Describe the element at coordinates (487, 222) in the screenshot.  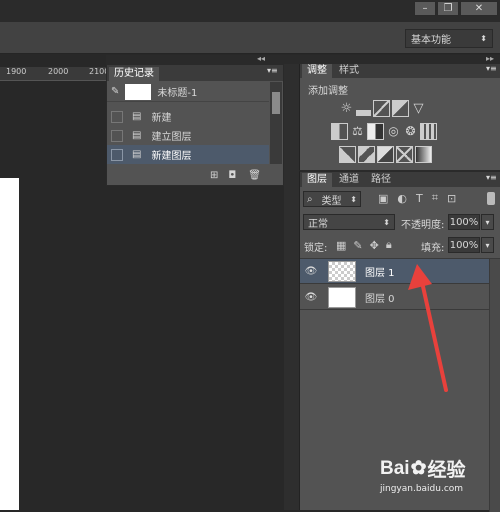
I see `opacity-dropdown: ▾` at that location.